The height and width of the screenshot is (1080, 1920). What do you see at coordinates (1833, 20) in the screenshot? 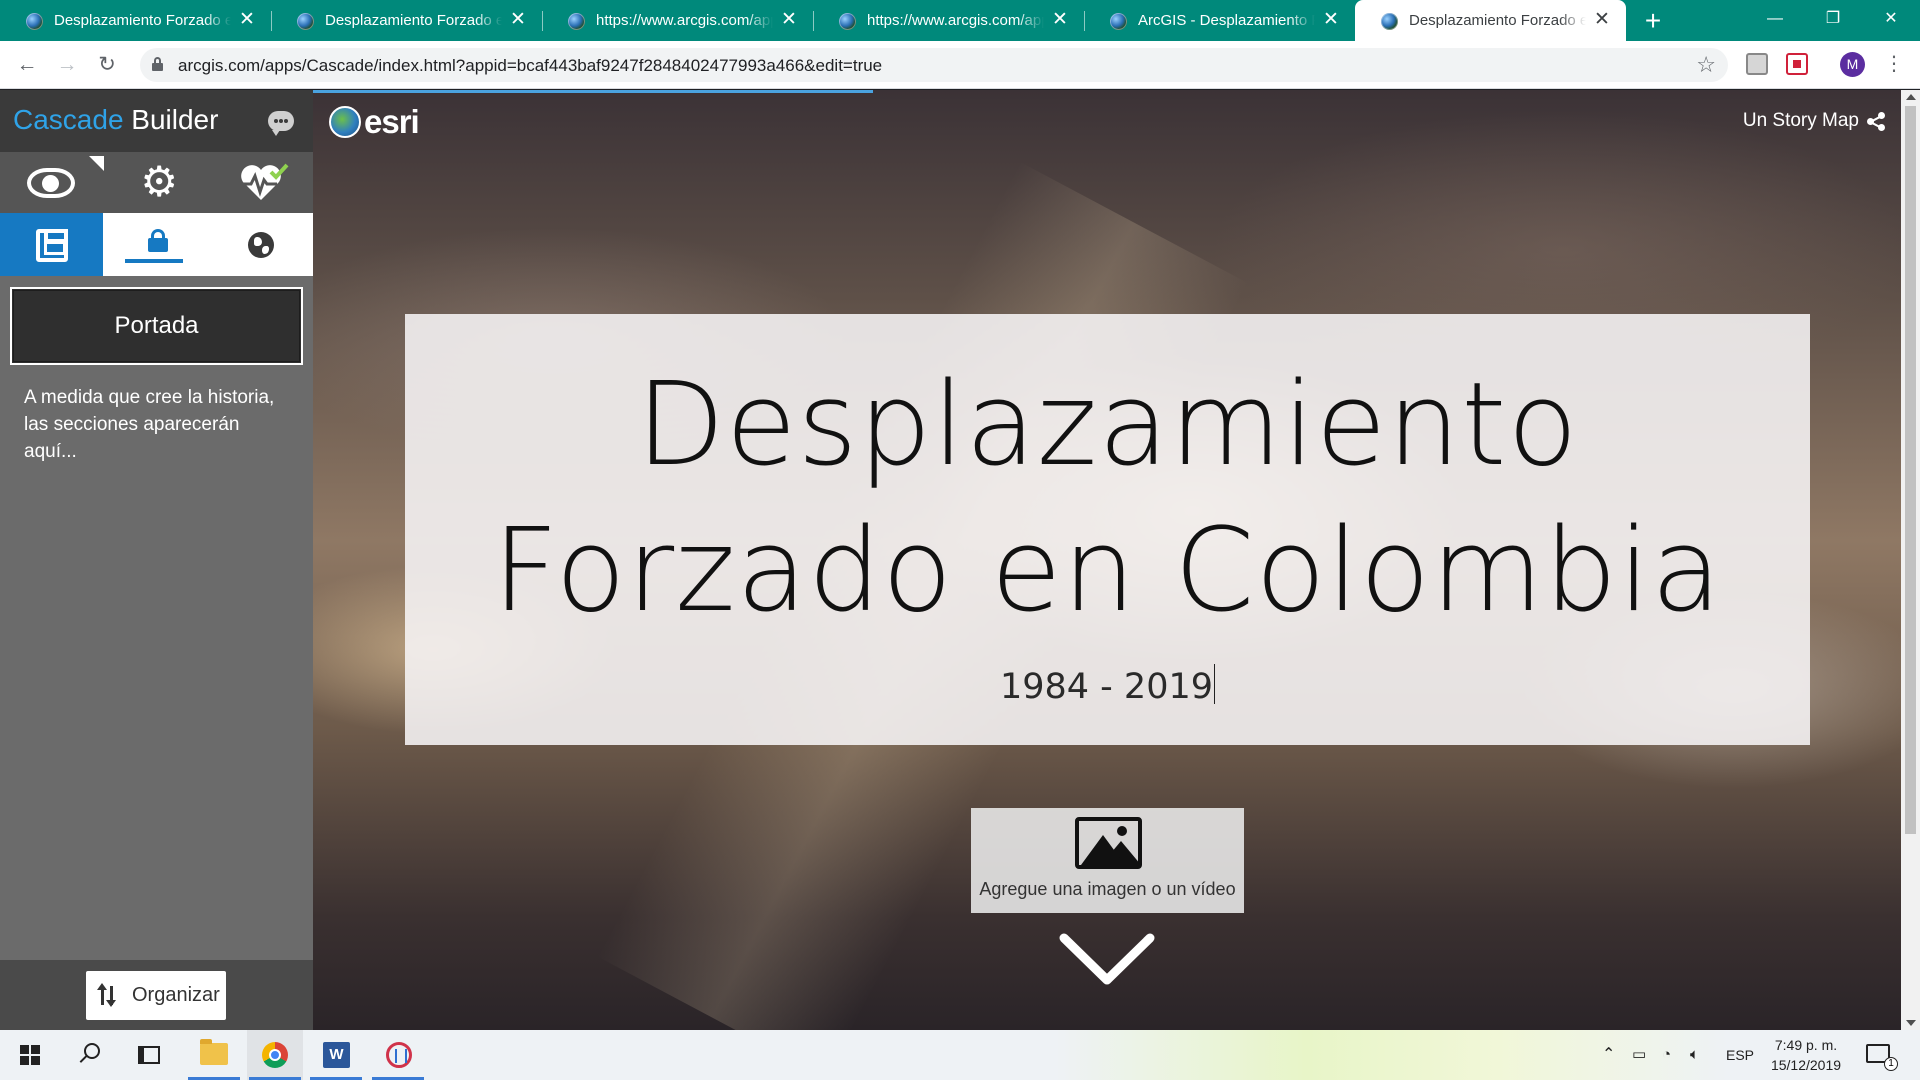
I see `restore-window-button: ❐` at bounding box center [1833, 20].